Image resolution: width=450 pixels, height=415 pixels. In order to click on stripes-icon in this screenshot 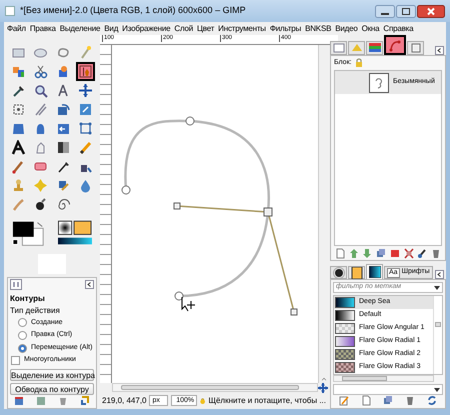, I will do `click(375, 48)`.